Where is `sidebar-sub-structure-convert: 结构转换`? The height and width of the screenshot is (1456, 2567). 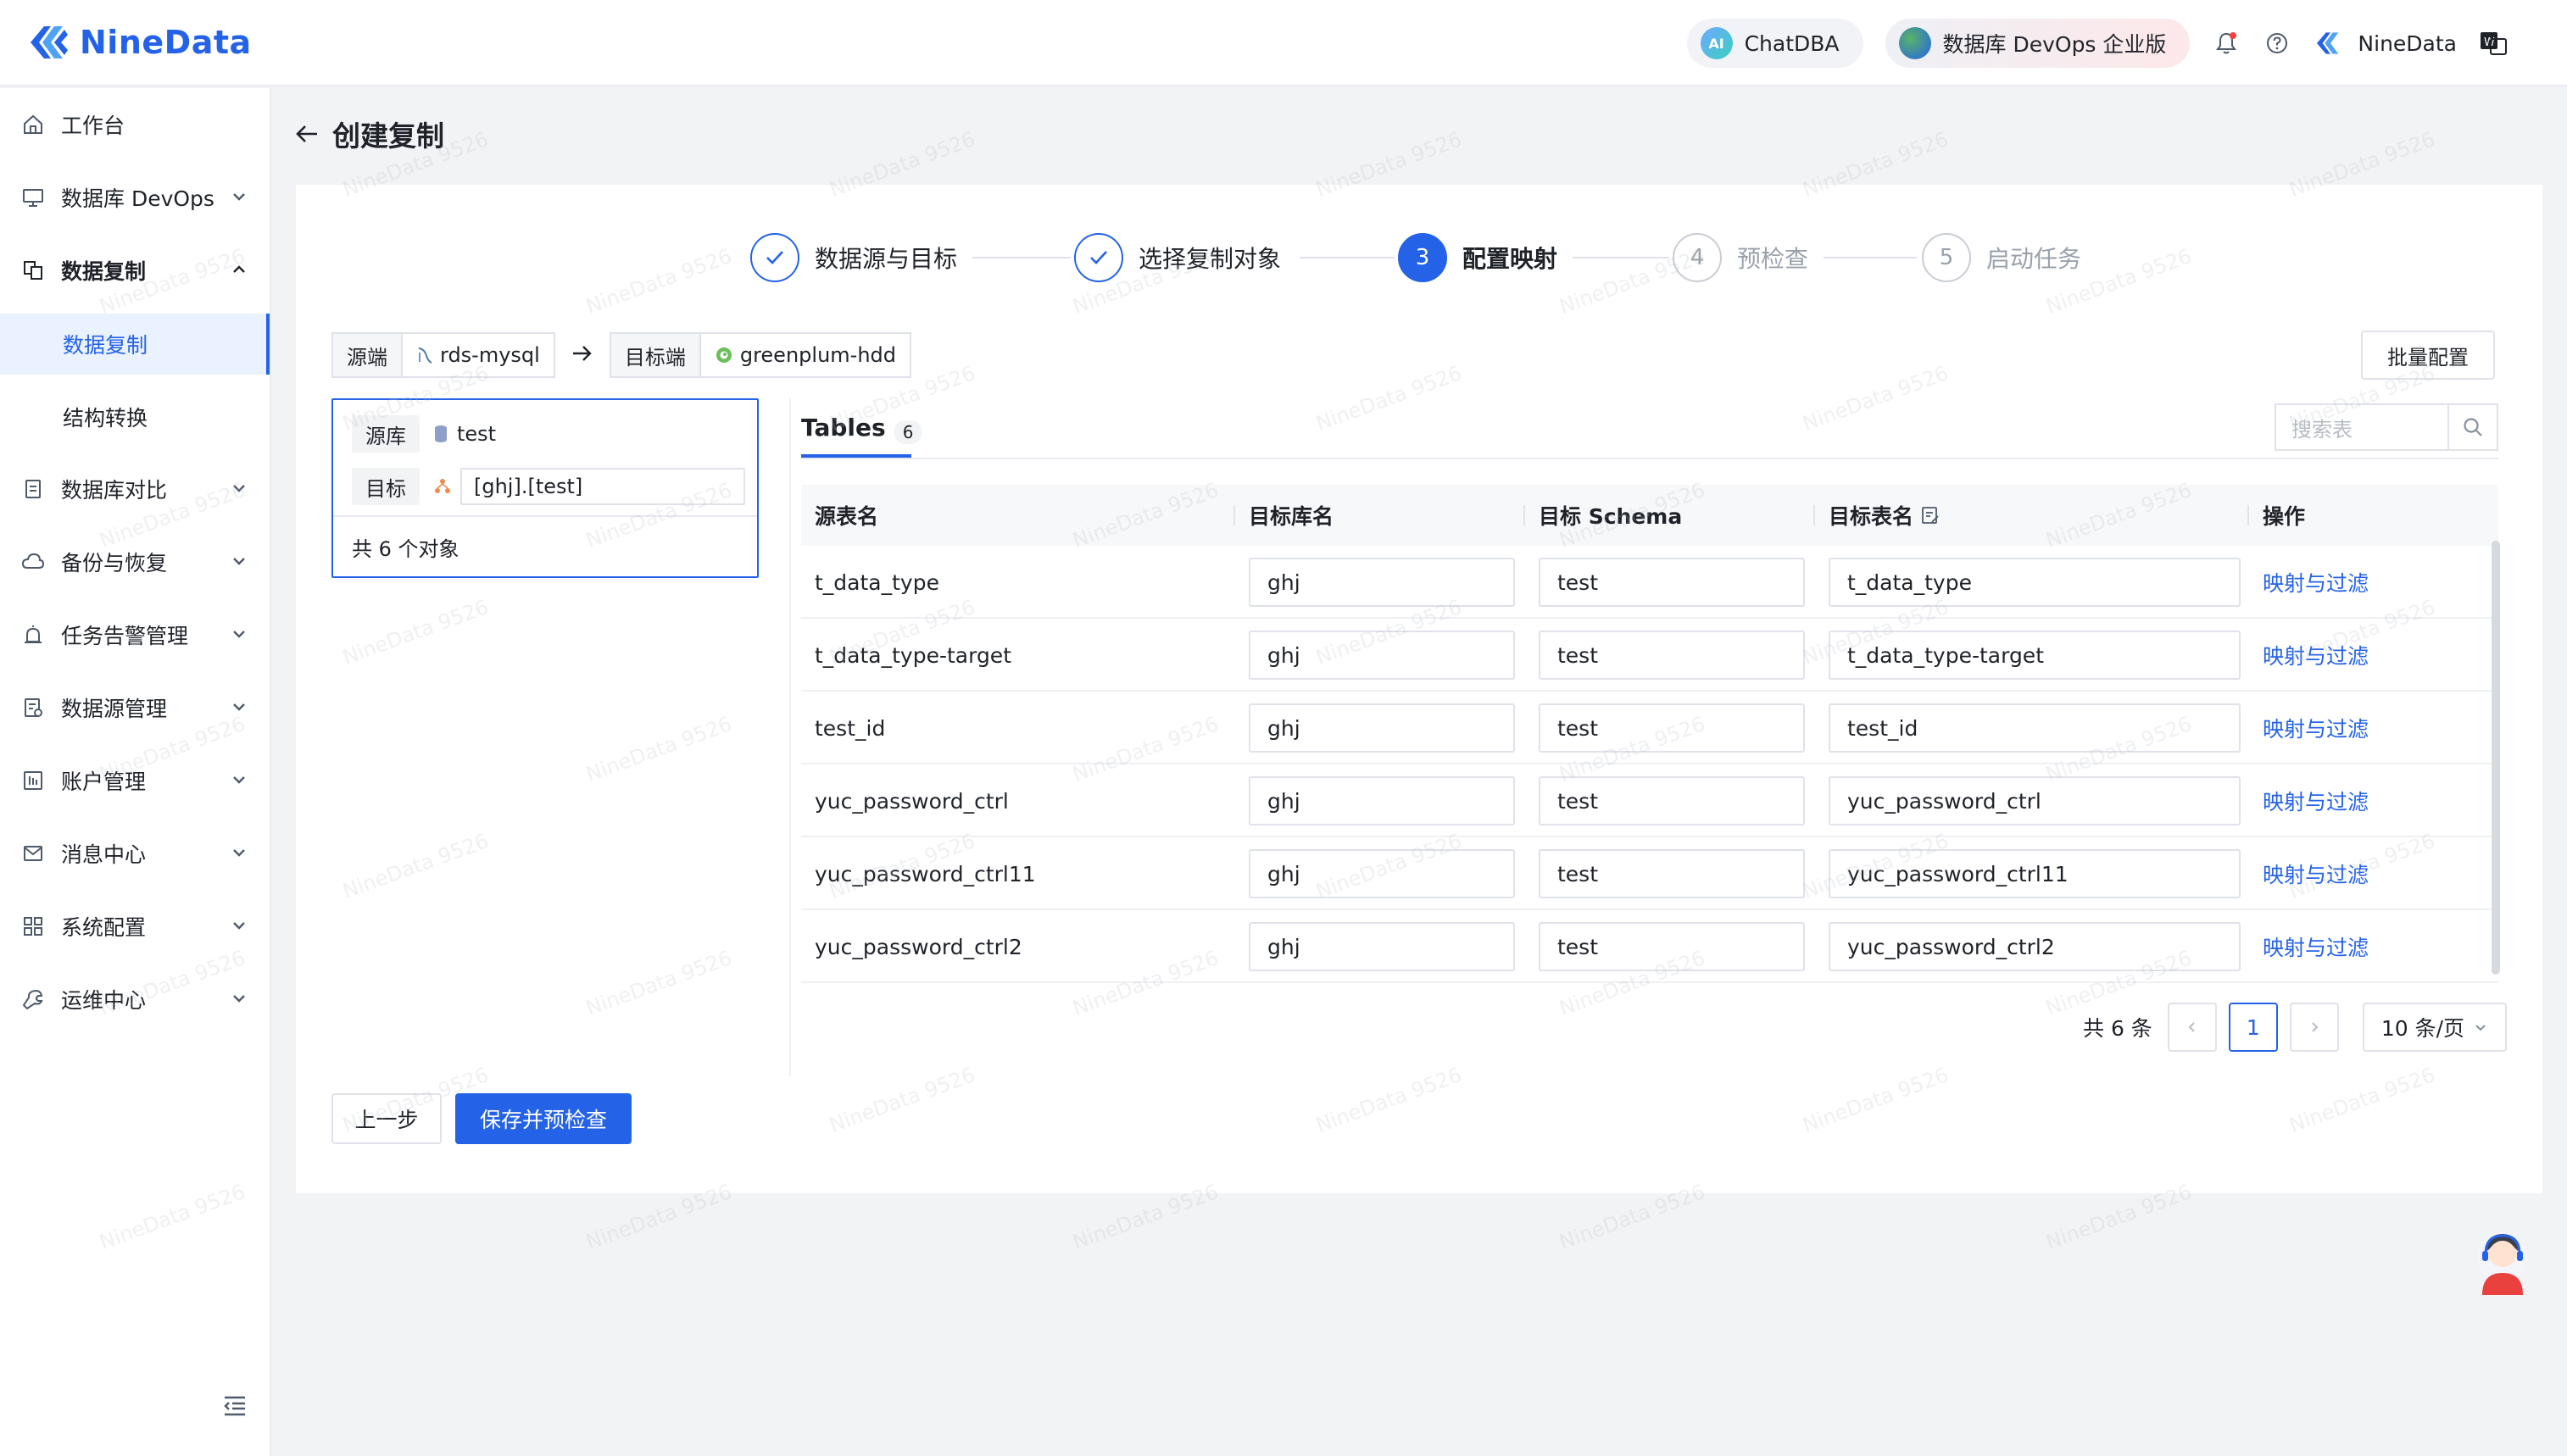 sidebar-sub-structure-convert: 结构转换 is located at coordinates (135, 417).